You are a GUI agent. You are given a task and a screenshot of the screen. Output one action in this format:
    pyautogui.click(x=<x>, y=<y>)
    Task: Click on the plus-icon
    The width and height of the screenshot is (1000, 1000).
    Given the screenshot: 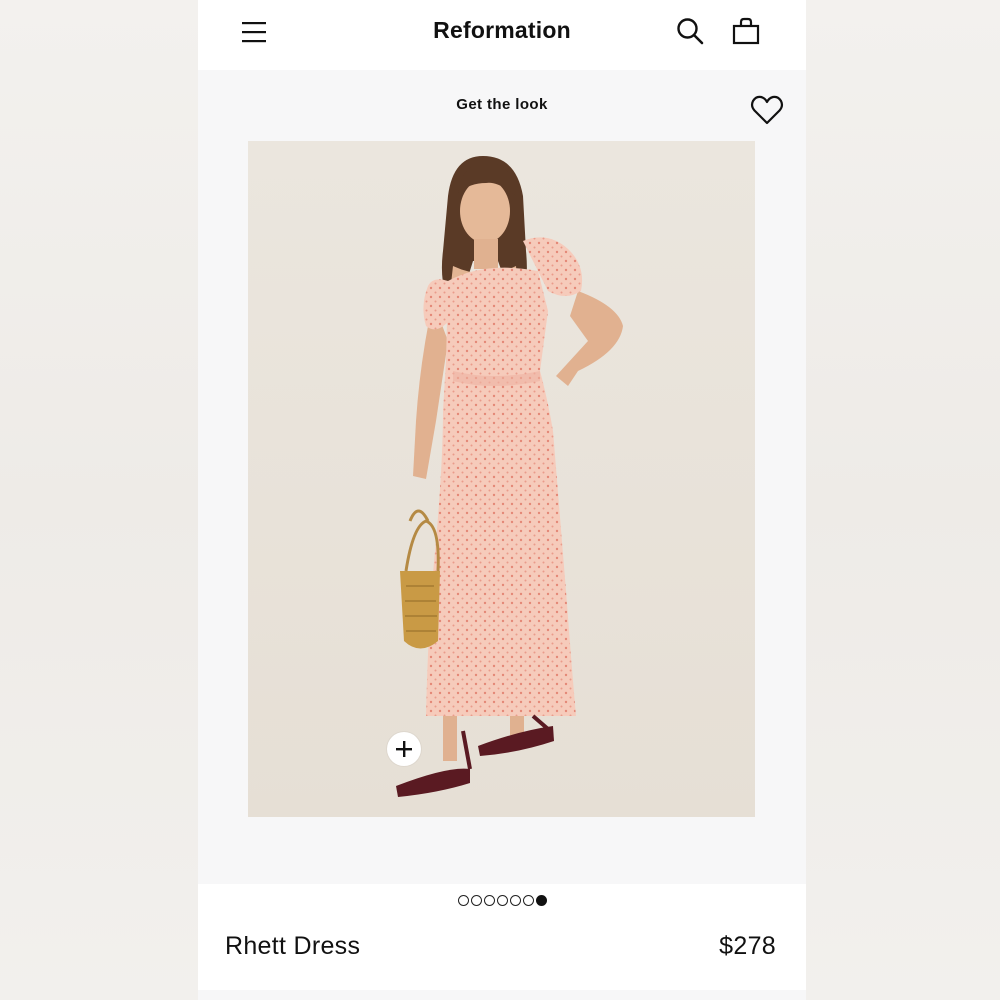 What is the action you would take?
    pyautogui.click(x=404, y=749)
    